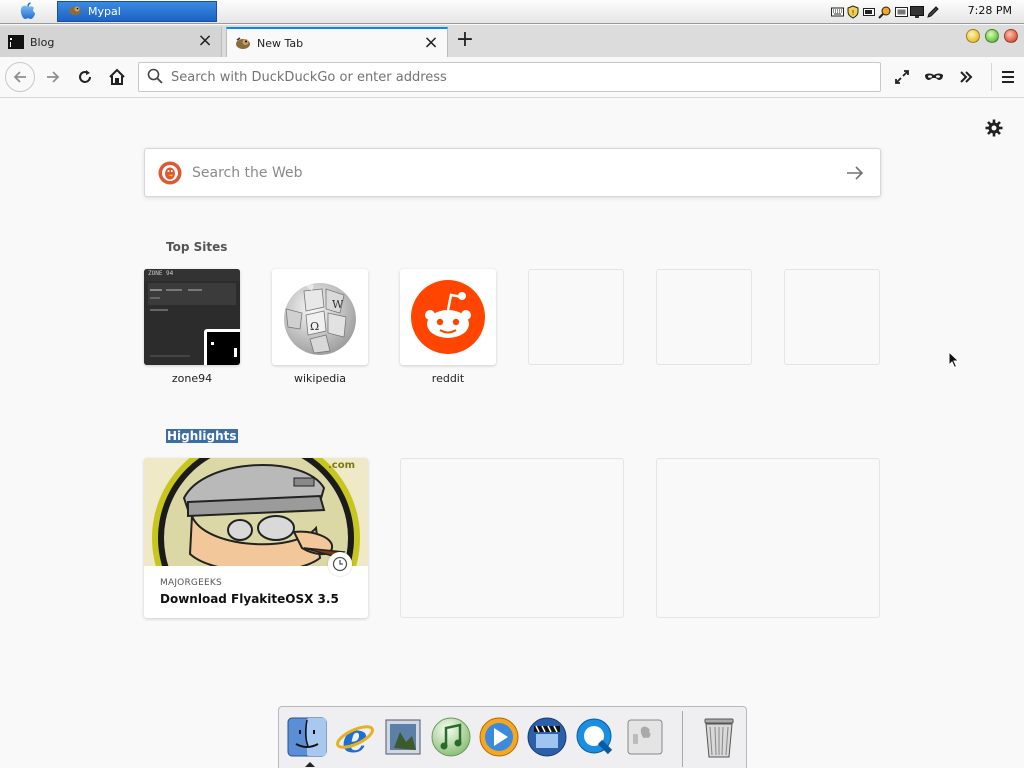 This screenshot has width=1024, height=768. What do you see at coordinates (310, 764) in the screenshot?
I see `running-indicator` at bounding box center [310, 764].